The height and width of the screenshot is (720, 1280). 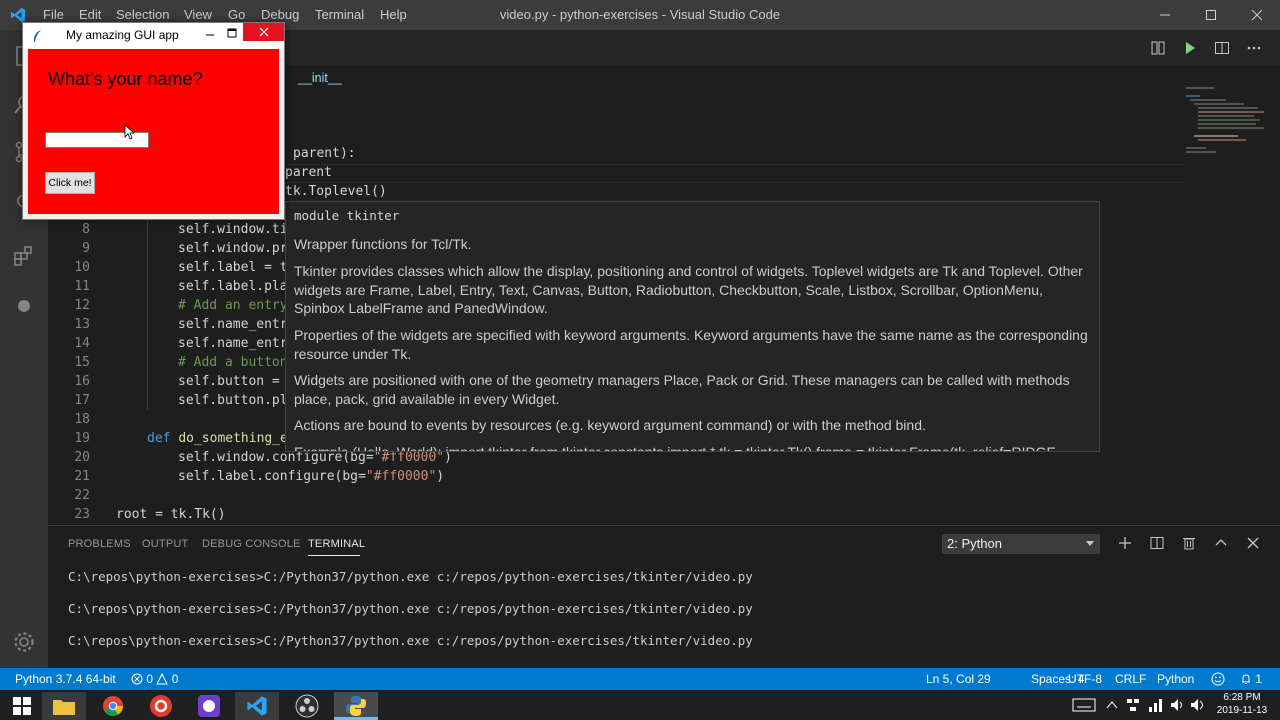 I want to click on taskbar-github, so click(x=209, y=706).